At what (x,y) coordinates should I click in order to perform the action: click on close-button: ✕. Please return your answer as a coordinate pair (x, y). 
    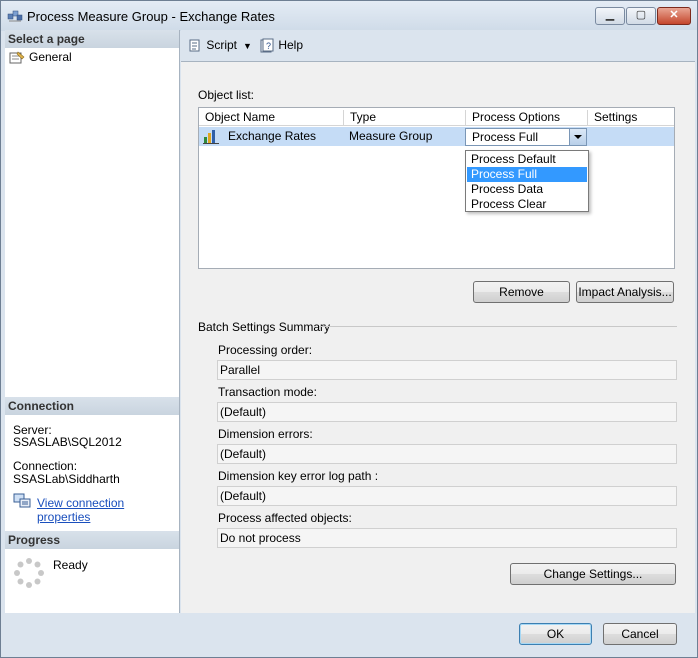
    Looking at the image, I should click on (674, 16).